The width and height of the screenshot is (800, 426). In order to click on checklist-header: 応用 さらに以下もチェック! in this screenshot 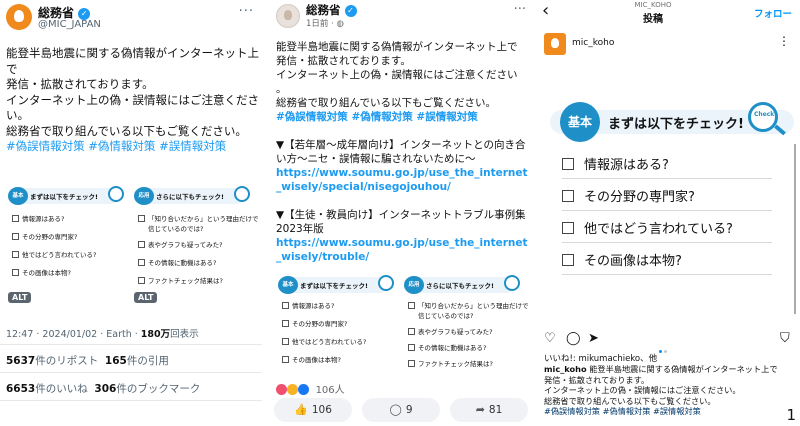, I will do `click(462, 284)`.